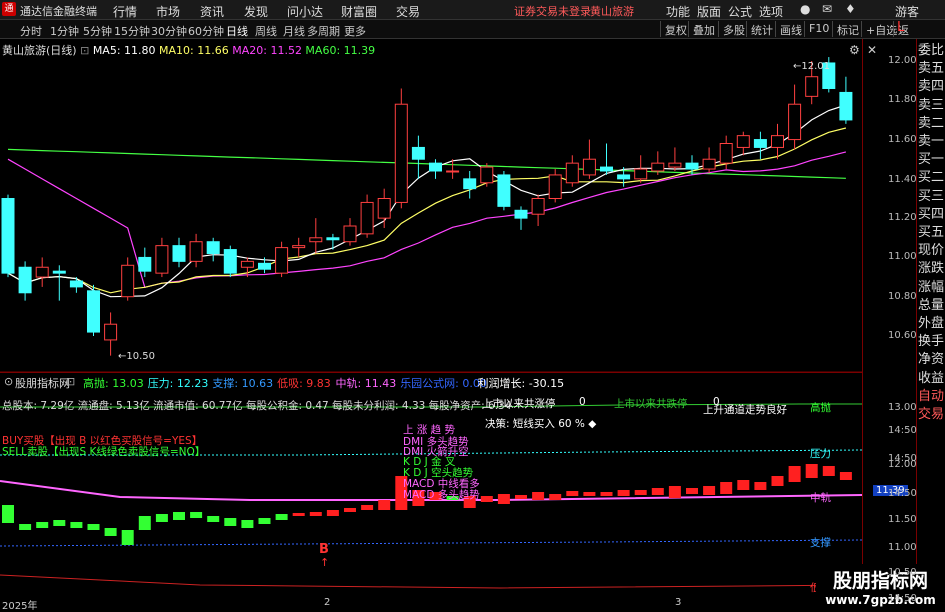 The height and width of the screenshot is (612, 945). What do you see at coordinates (761, 29) in the screenshot?
I see `btn-tongji: 统计` at bounding box center [761, 29].